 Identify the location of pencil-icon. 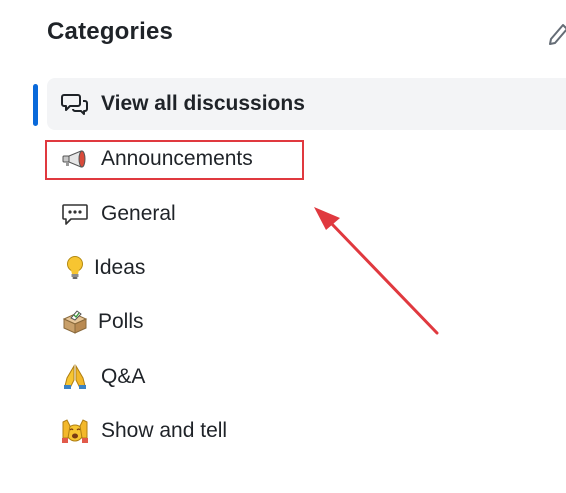
(556, 34).